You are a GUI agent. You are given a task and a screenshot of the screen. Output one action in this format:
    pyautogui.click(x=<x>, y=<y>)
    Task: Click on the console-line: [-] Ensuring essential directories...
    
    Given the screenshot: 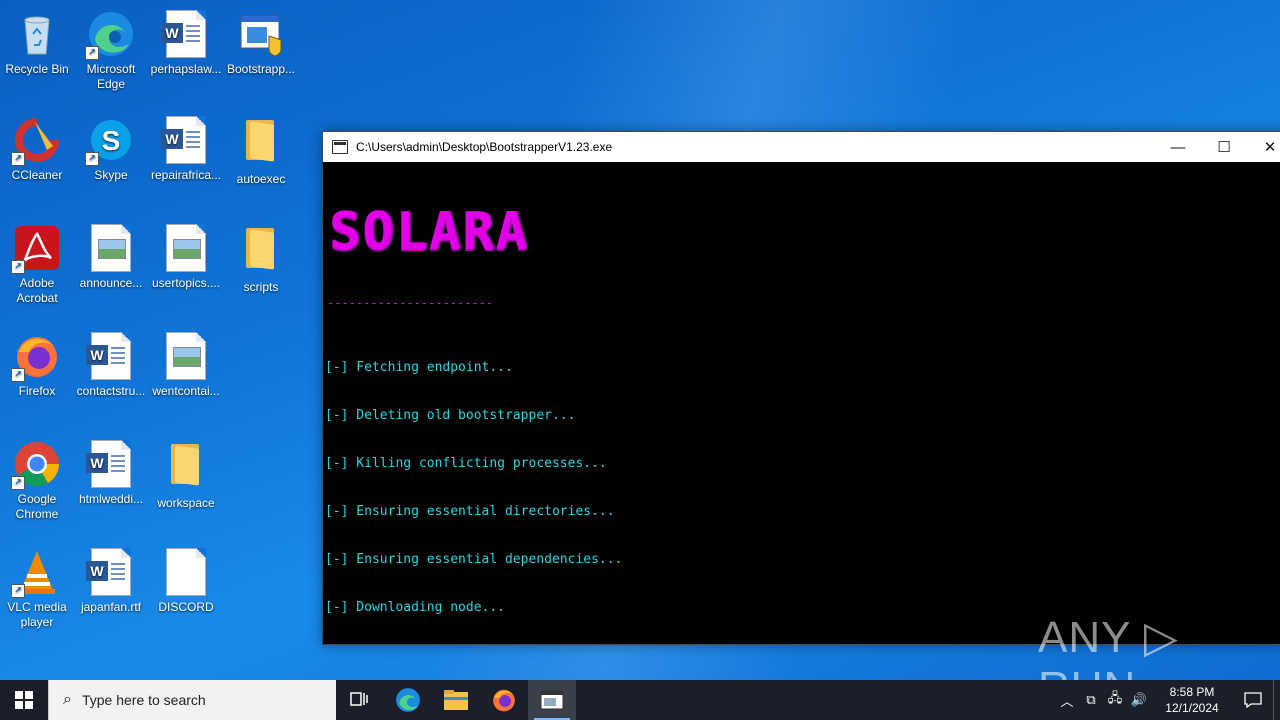 What is the action you would take?
    pyautogui.click(x=470, y=511)
    